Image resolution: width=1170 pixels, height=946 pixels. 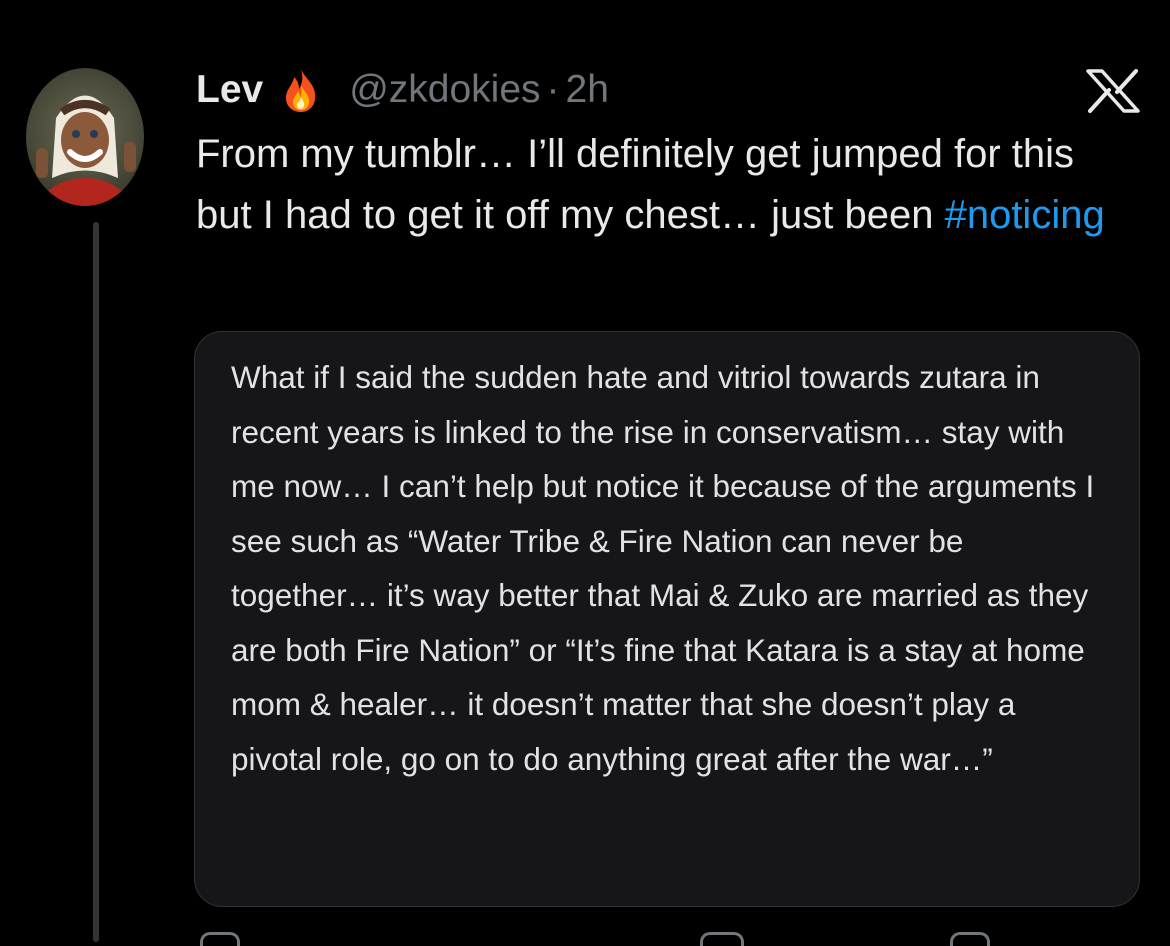 What do you see at coordinates (86, 150) in the screenshot?
I see `avatar-illustration` at bounding box center [86, 150].